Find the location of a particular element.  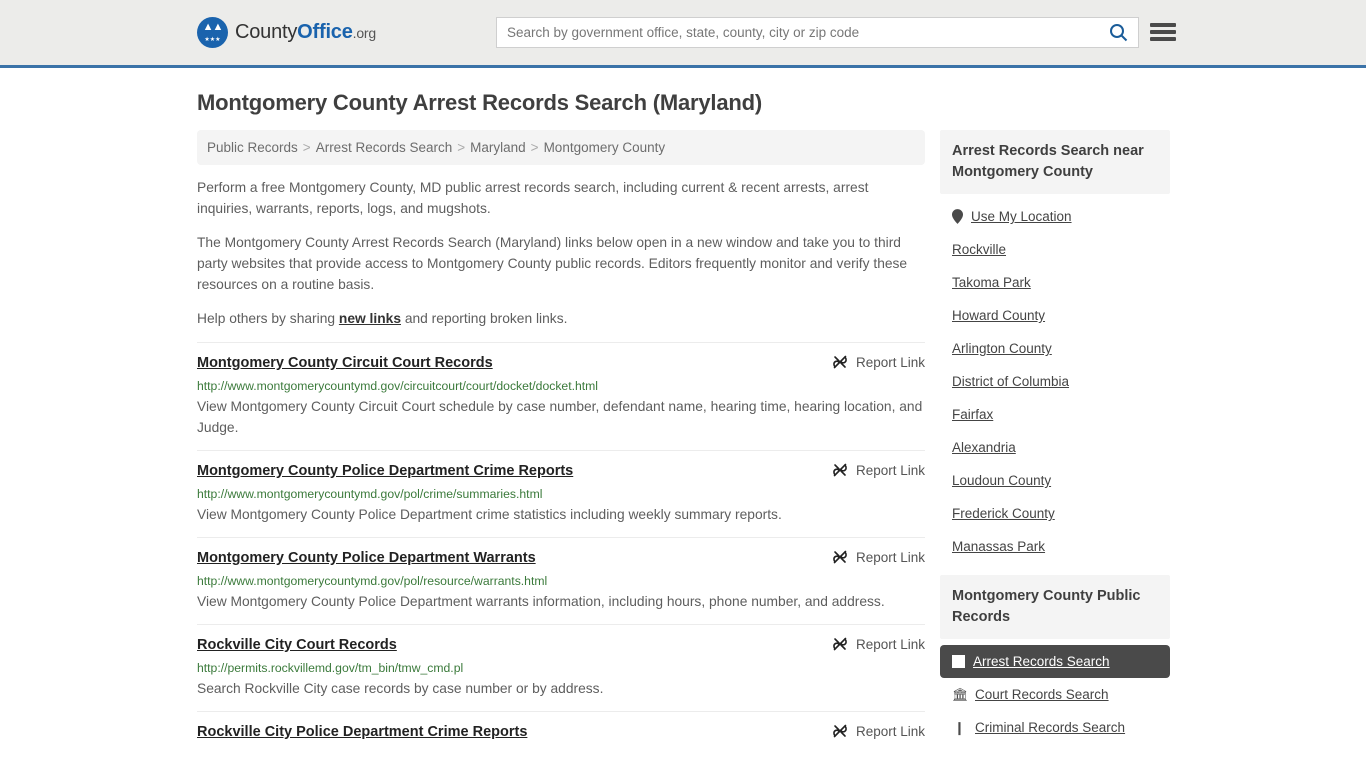

nearby-item-arlington-county: Arlington County is located at coordinates (1055, 348).